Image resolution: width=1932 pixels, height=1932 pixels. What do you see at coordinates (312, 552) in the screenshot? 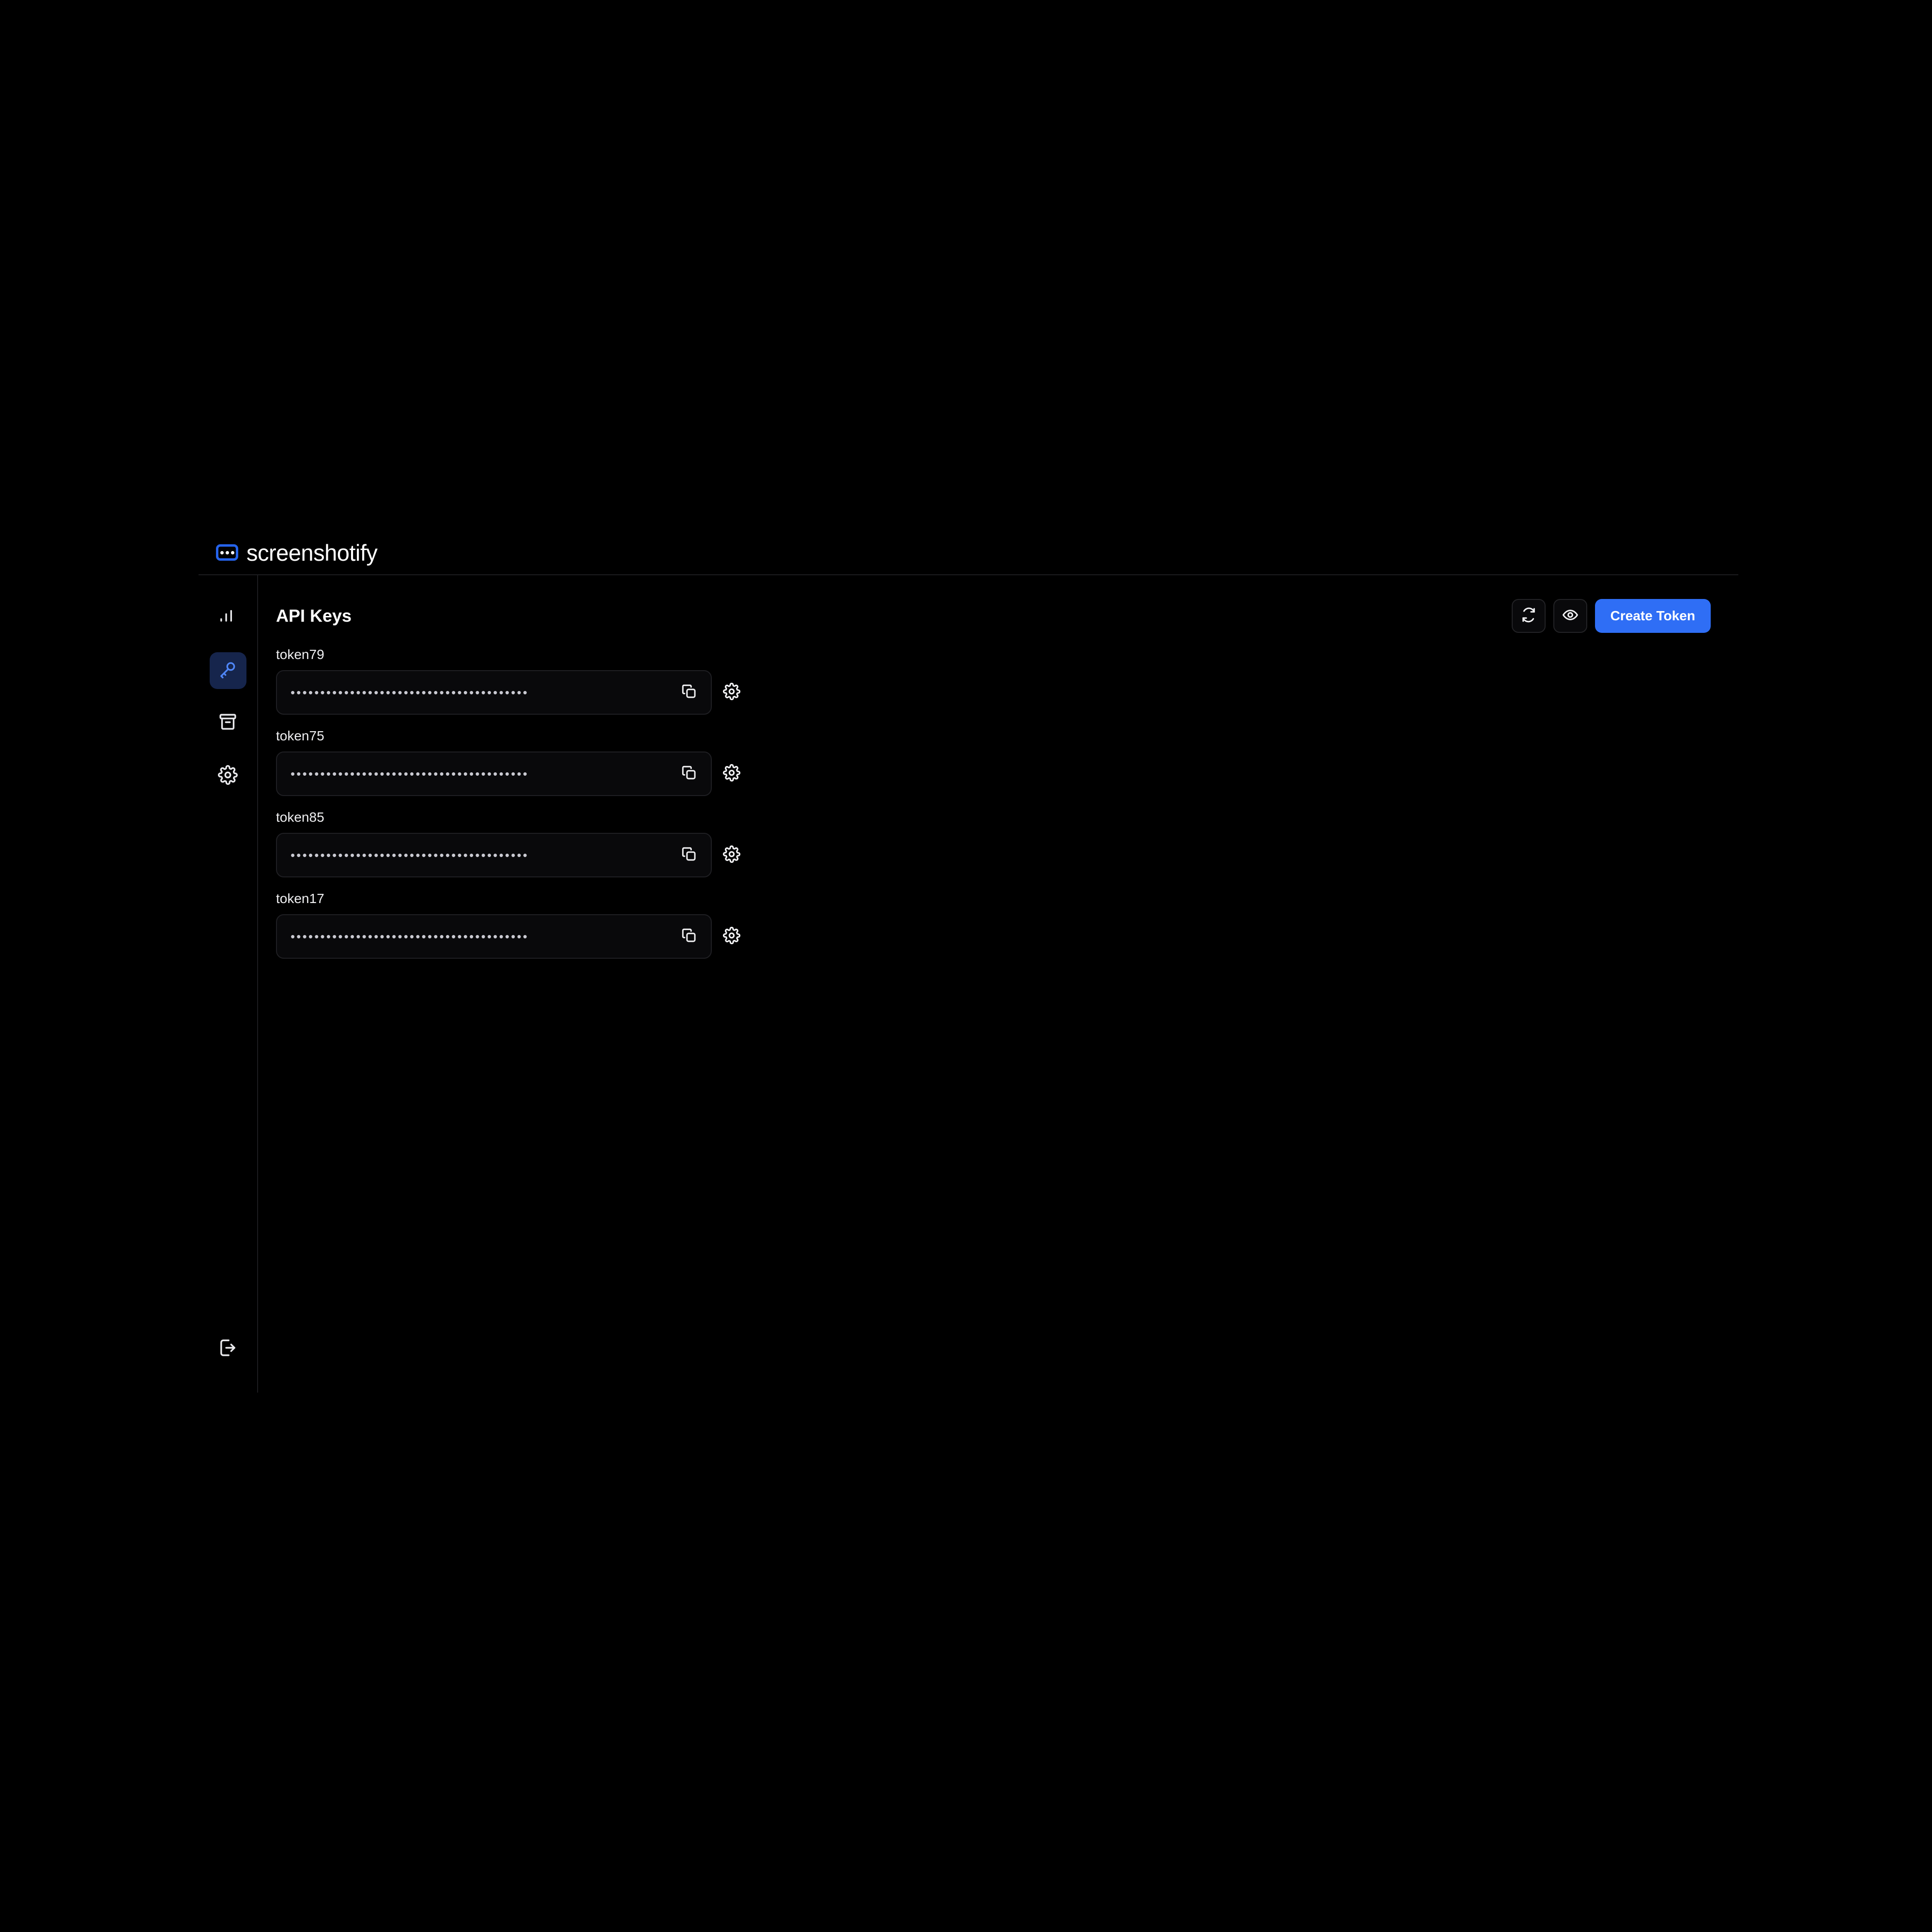
I see `brand-name: screenshotify` at bounding box center [312, 552].